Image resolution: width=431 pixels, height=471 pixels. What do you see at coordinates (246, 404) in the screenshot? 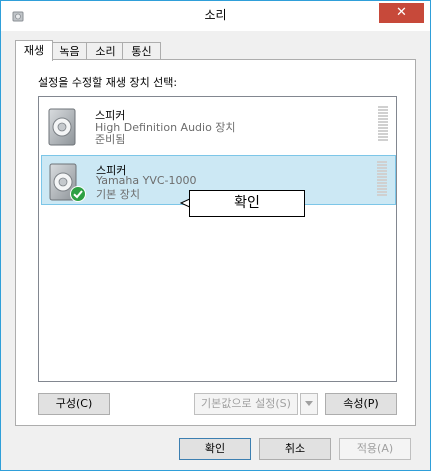
I see `set-default-button: 기본값으로 설정(S)` at bounding box center [246, 404].